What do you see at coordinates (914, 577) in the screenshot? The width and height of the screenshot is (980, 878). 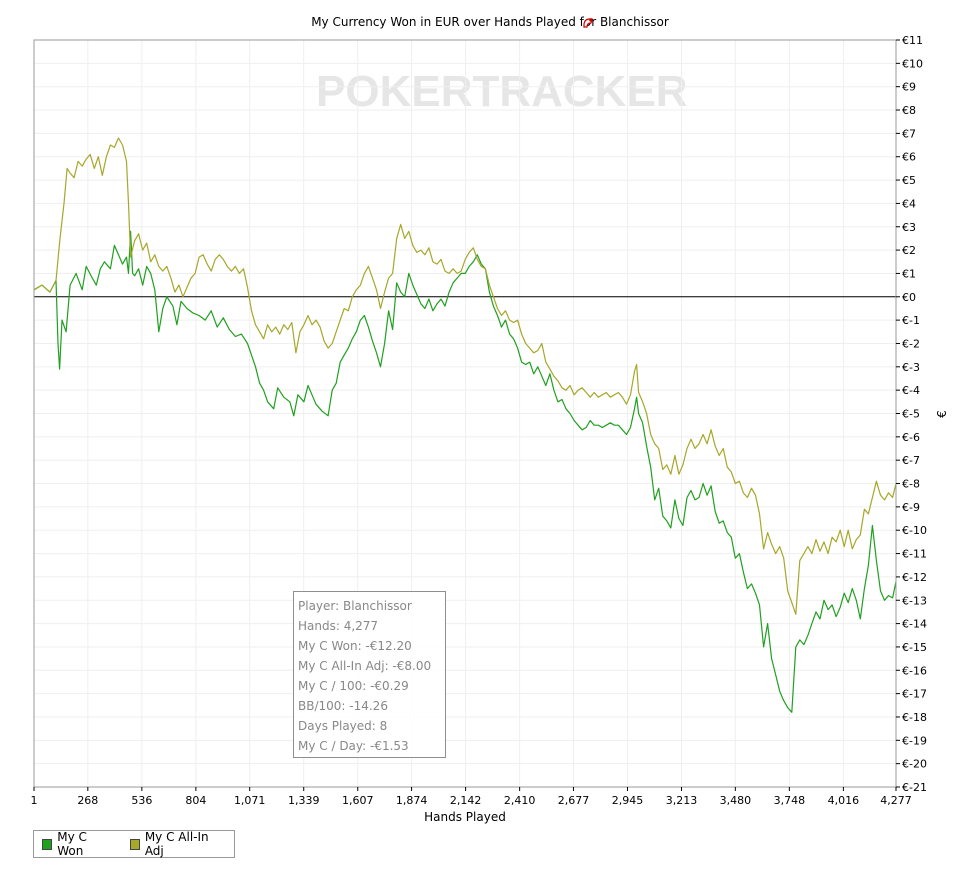 I see `y-tick-label-23: €-12` at bounding box center [914, 577].